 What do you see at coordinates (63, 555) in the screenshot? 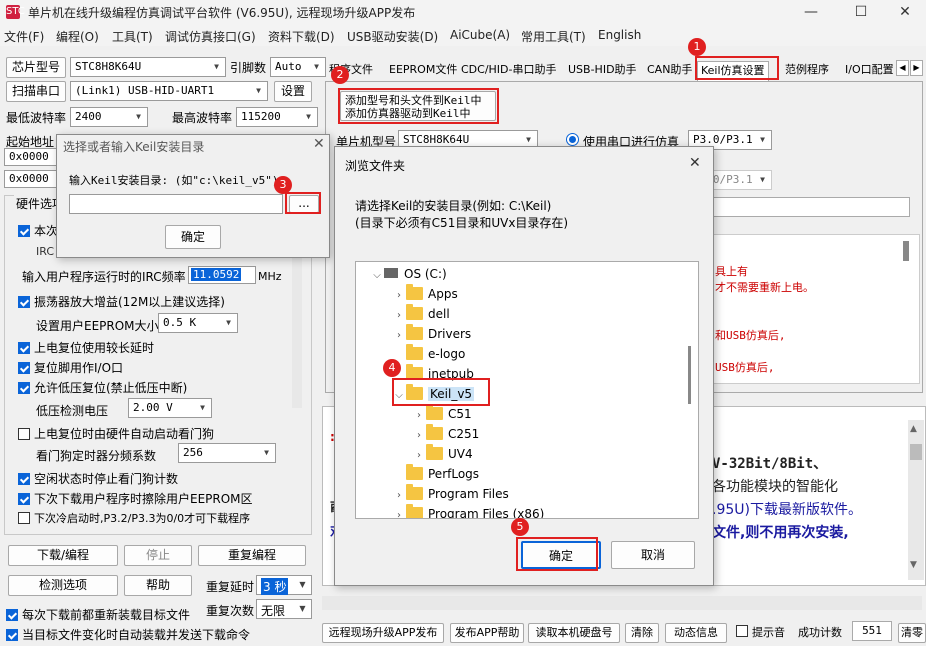
I see `download-button: 下载/编程` at bounding box center [63, 555].